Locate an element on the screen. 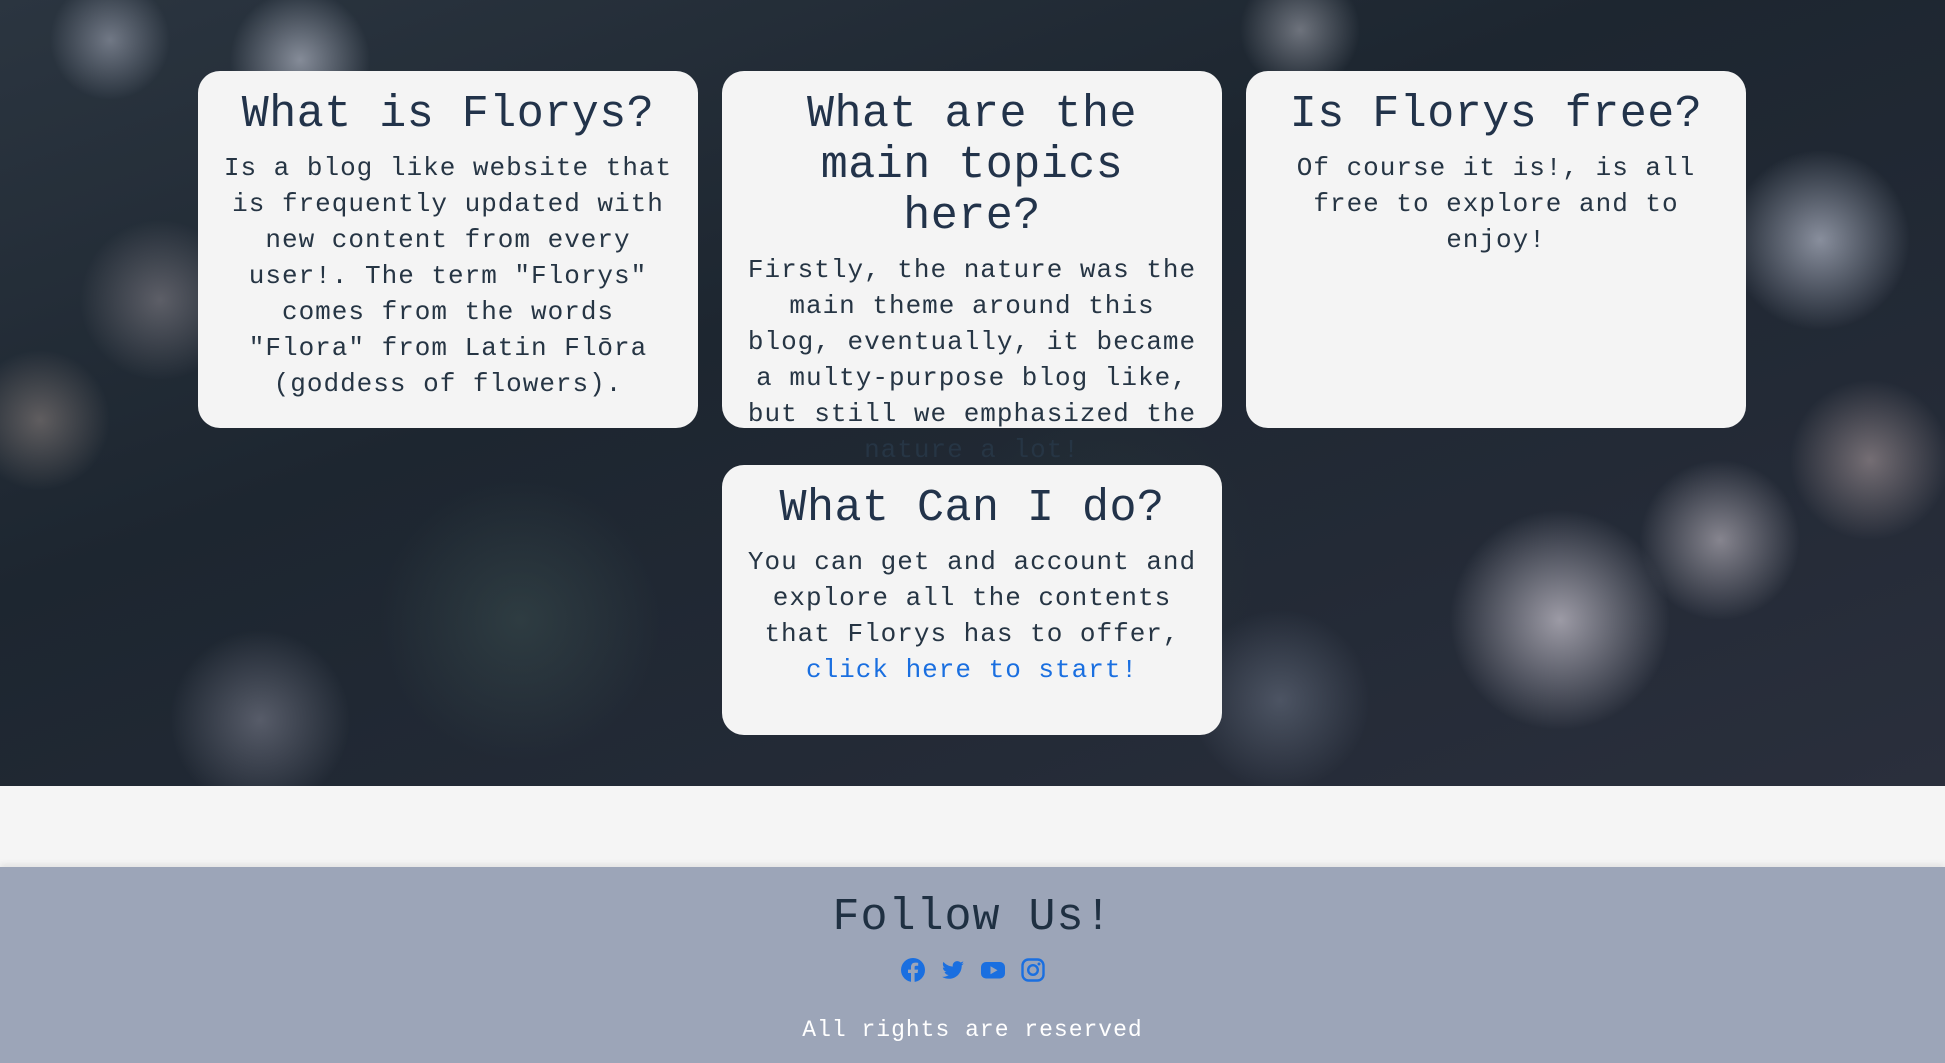 The image size is (1945, 1063). card-title: What Can I do? is located at coordinates (972, 508).